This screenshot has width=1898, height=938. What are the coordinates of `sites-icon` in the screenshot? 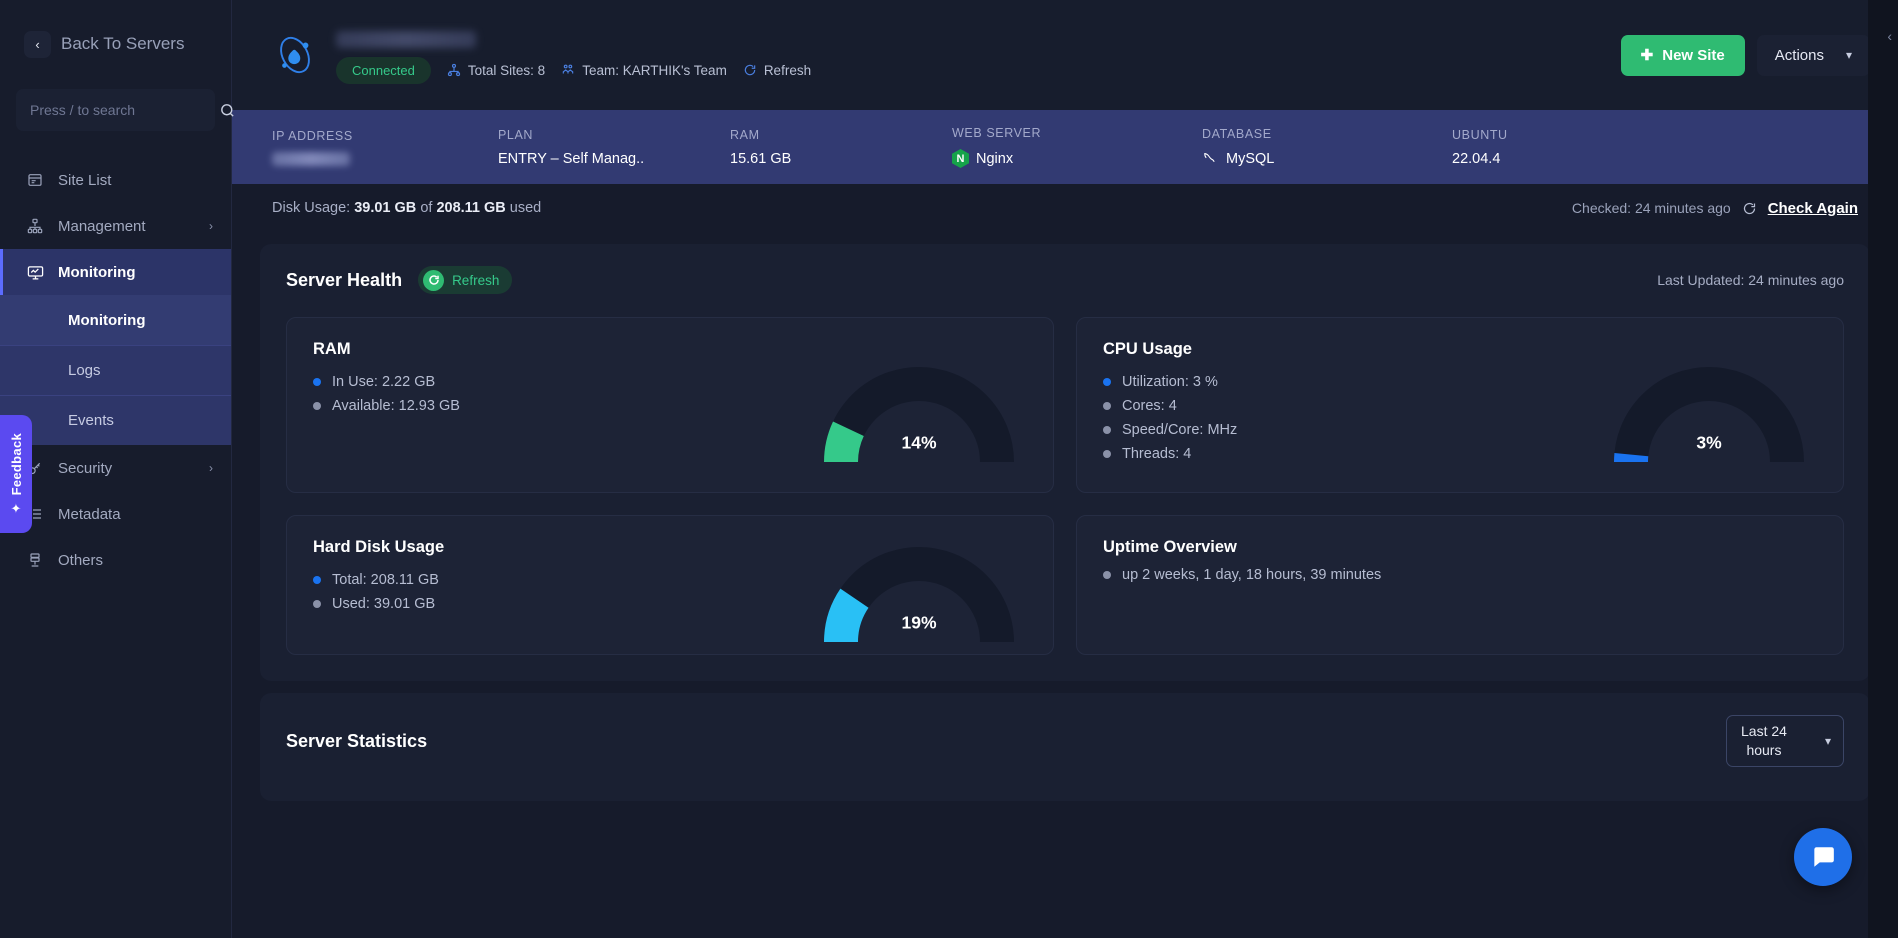 It's located at (454, 70).